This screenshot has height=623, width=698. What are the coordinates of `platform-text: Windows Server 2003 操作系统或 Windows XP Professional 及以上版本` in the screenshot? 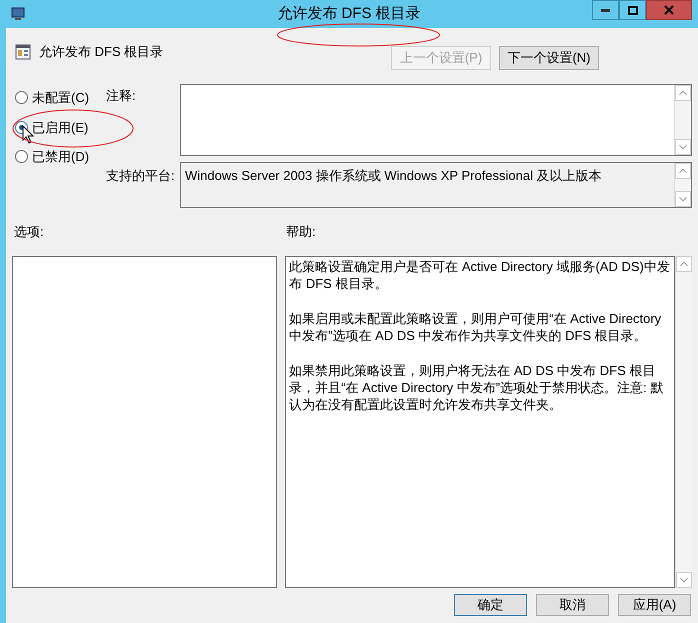 It's located at (393, 176).